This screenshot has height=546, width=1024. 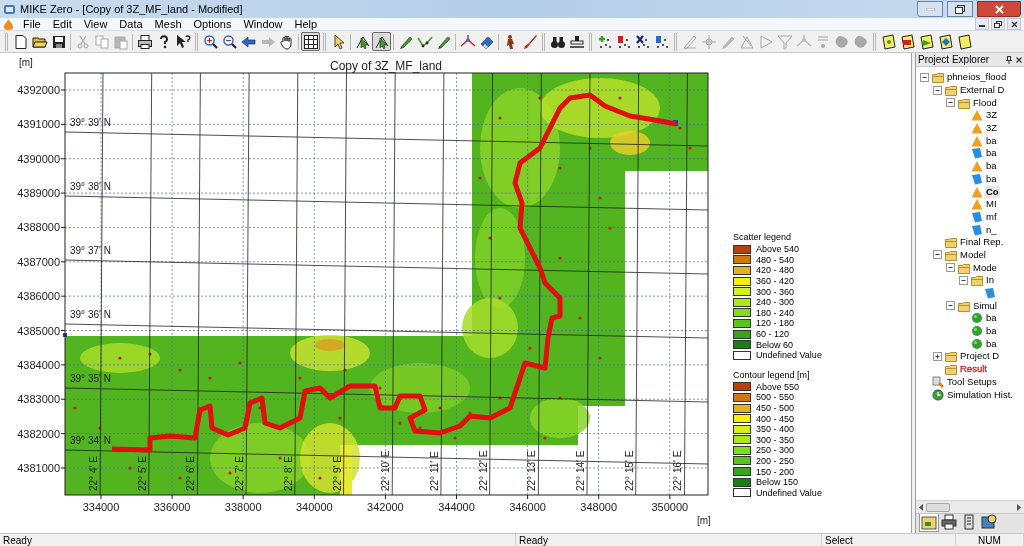 What do you see at coordinates (38, 364) in the screenshot?
I see `y-axis-tick-label: 4384000` at bounding box center [38, 364].